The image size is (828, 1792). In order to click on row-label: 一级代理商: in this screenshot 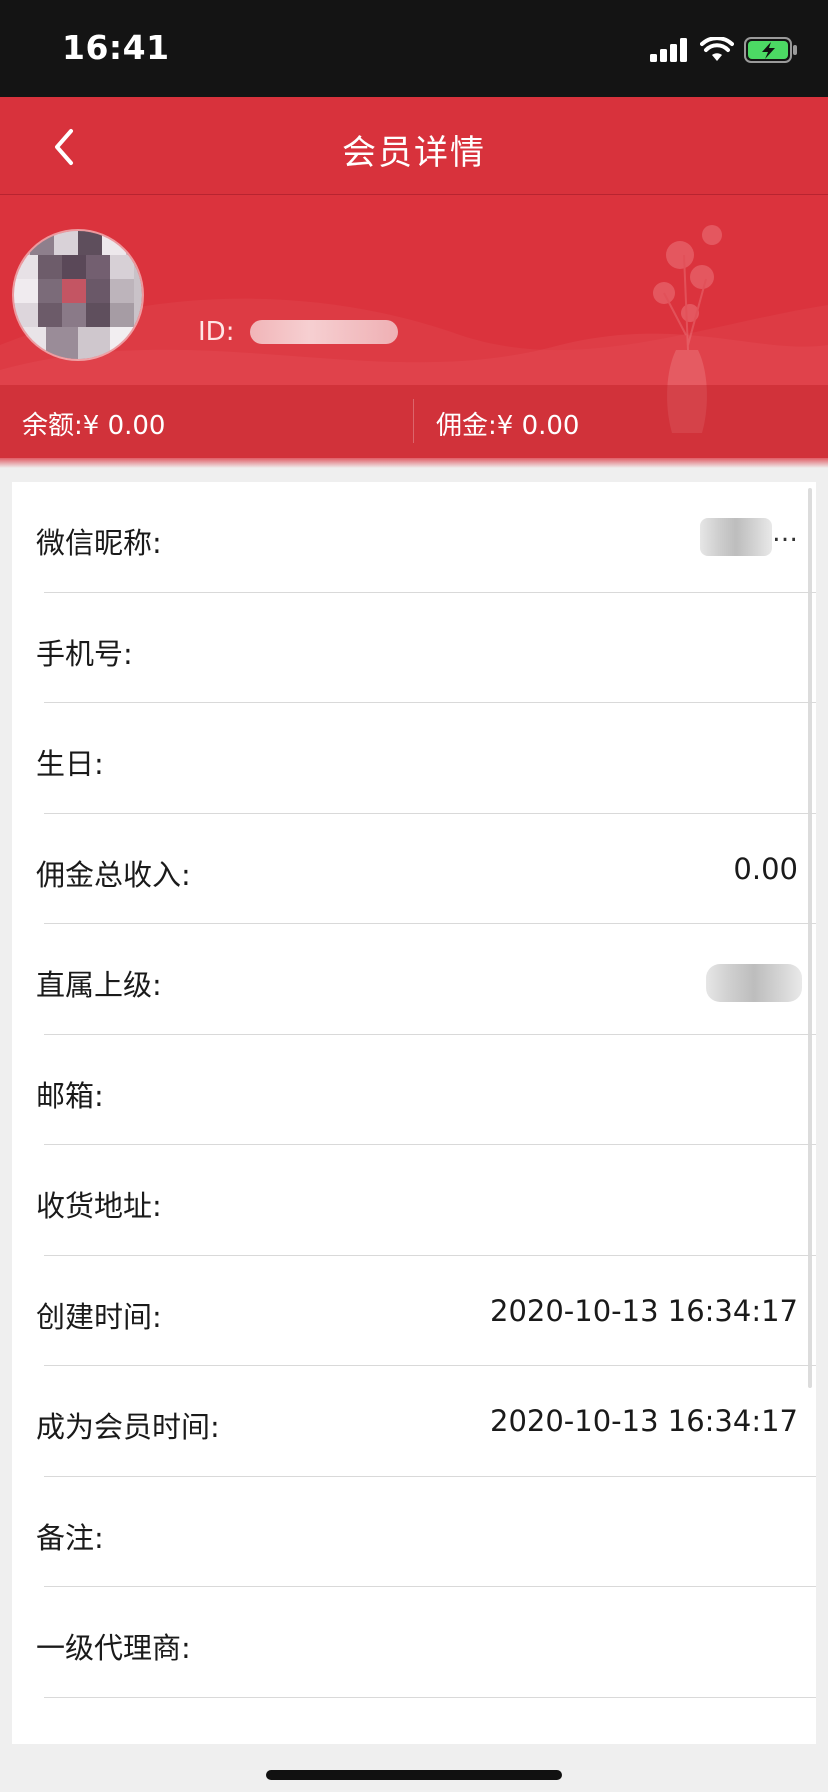, I will do `click(113, 1648)`.